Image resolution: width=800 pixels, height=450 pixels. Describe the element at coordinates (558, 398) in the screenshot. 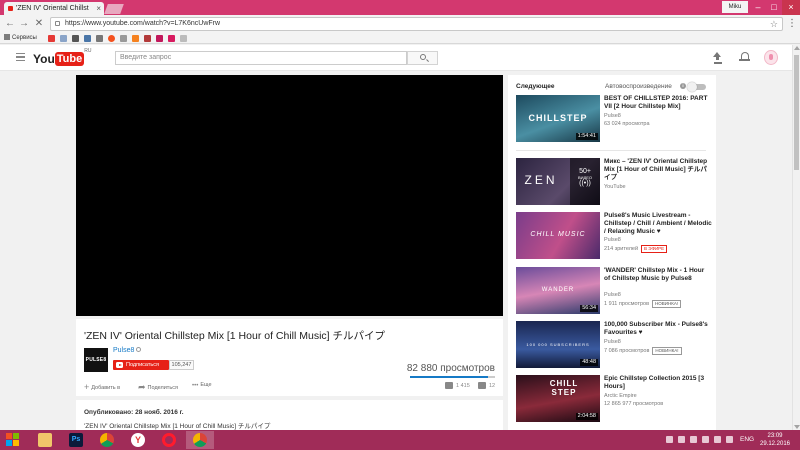

I see `video-thumbnail: CHILL STEP 2:04:58` at that location.